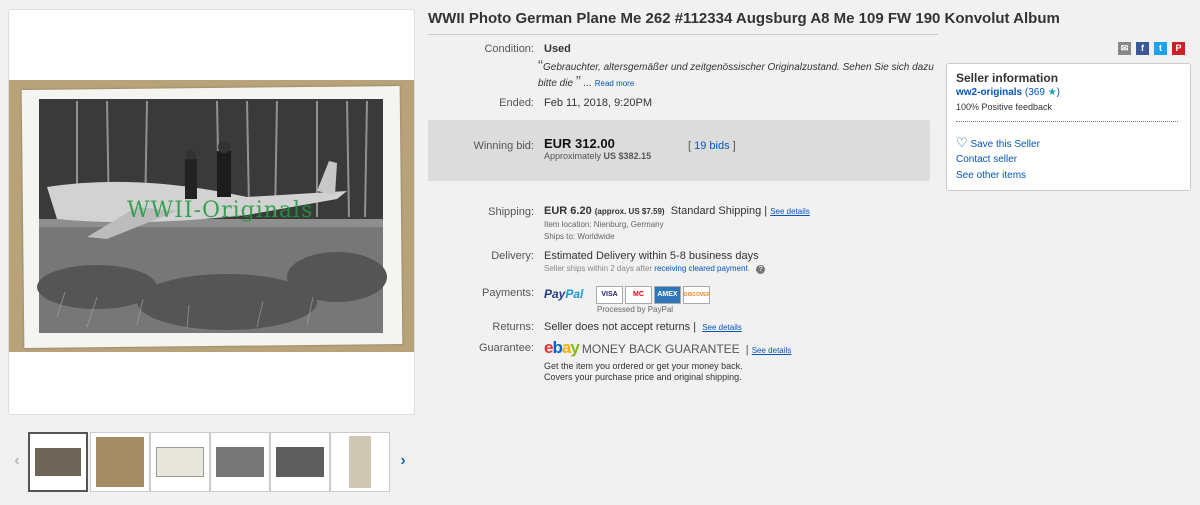 Image resolution: width=1200 pixels, height=505 pixels. I want to click on mastercard-icon: MC, so click(638, 295).